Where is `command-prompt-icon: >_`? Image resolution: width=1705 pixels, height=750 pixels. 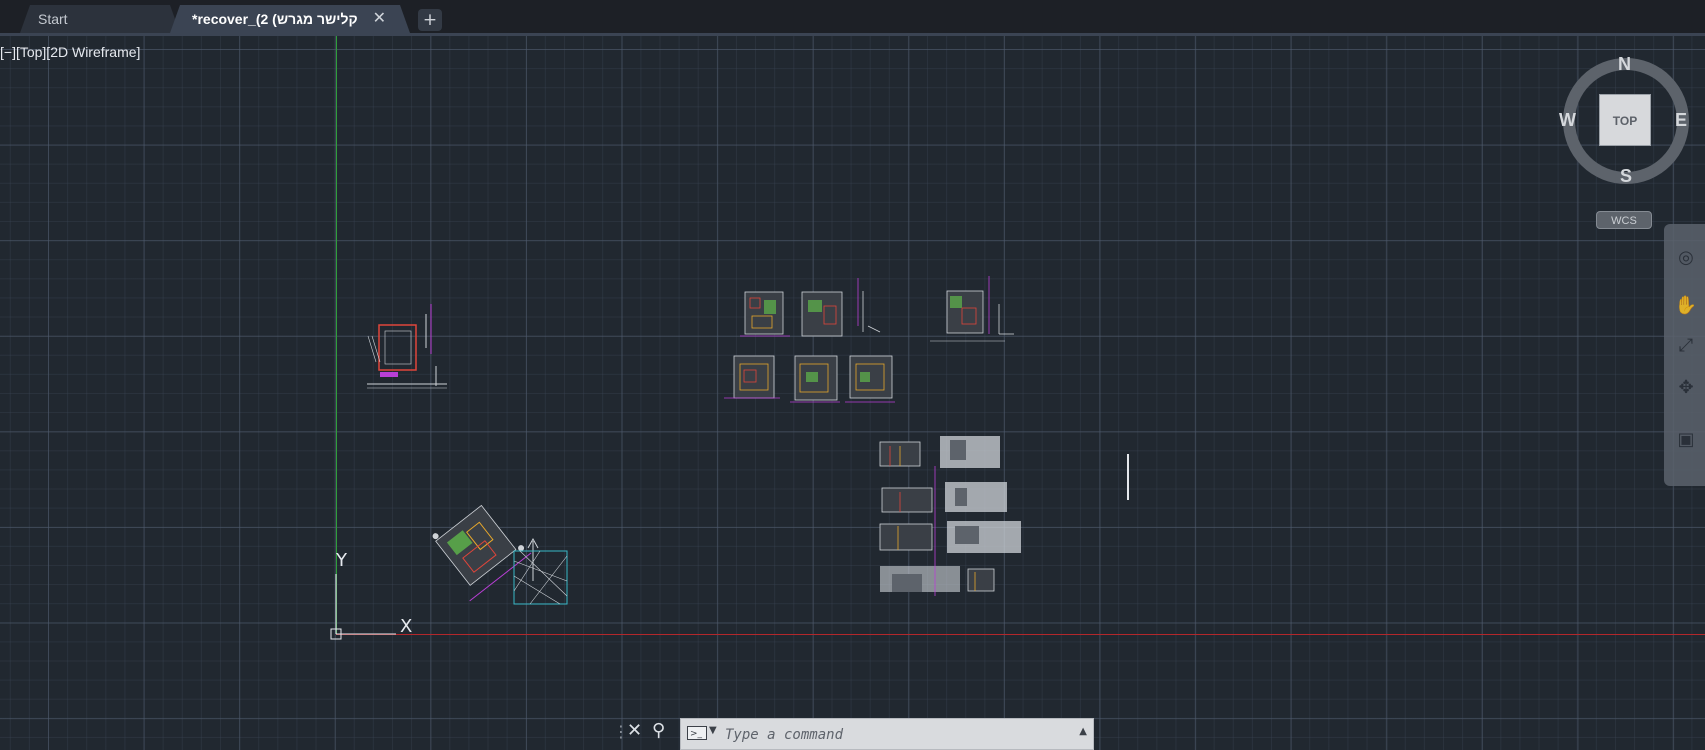
command-prompt-icon: >_ is located at coordinates (697, 733).